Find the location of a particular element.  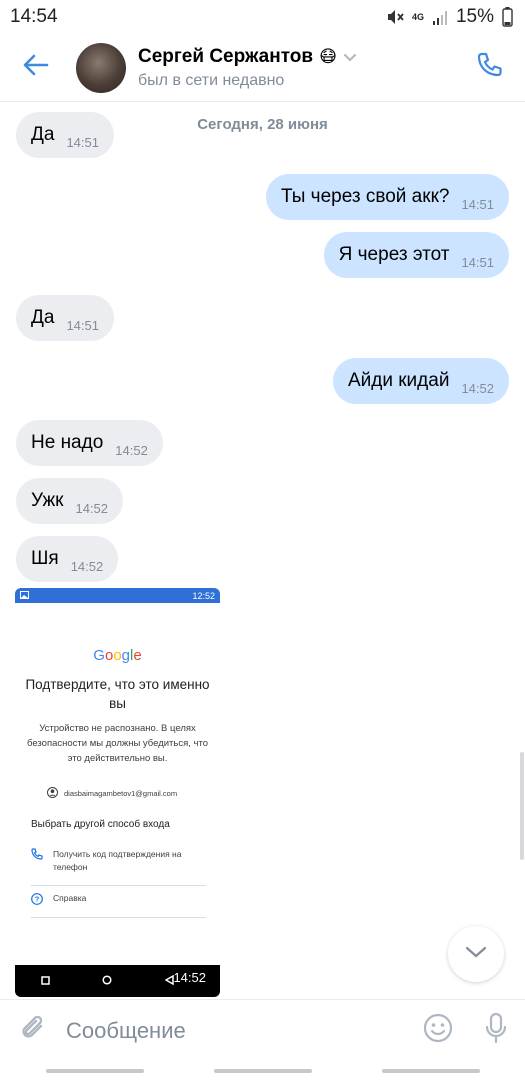

message-bubble: Не надо 14:52 is located at coordinates (89, 443).